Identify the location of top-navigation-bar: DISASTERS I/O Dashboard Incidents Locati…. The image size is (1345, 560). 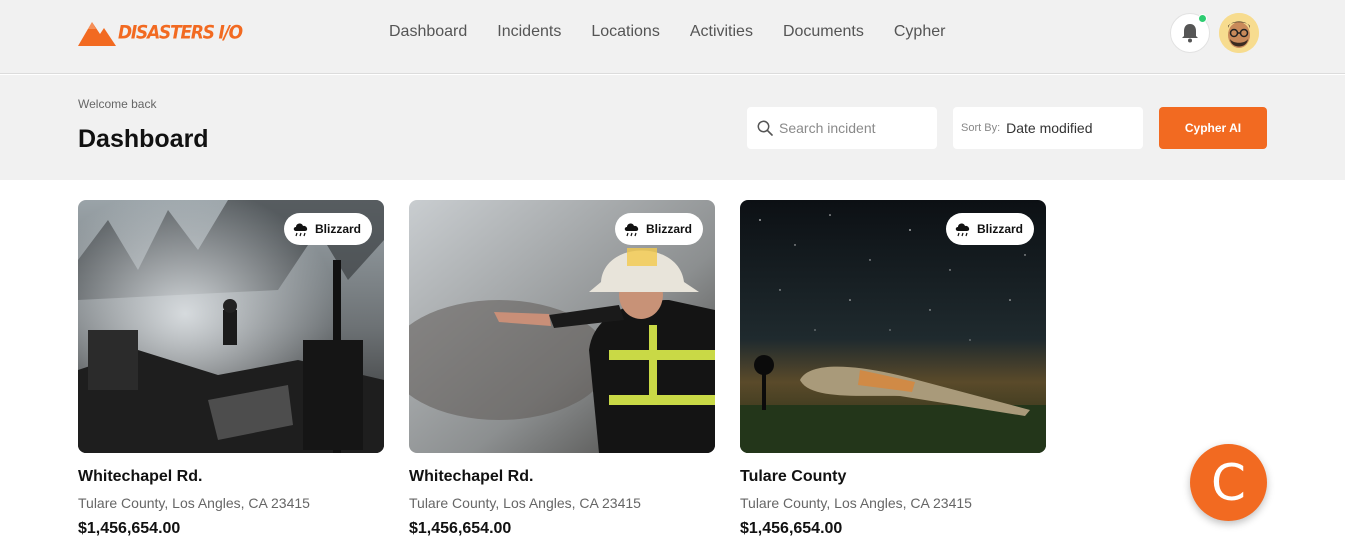
(672, 37).